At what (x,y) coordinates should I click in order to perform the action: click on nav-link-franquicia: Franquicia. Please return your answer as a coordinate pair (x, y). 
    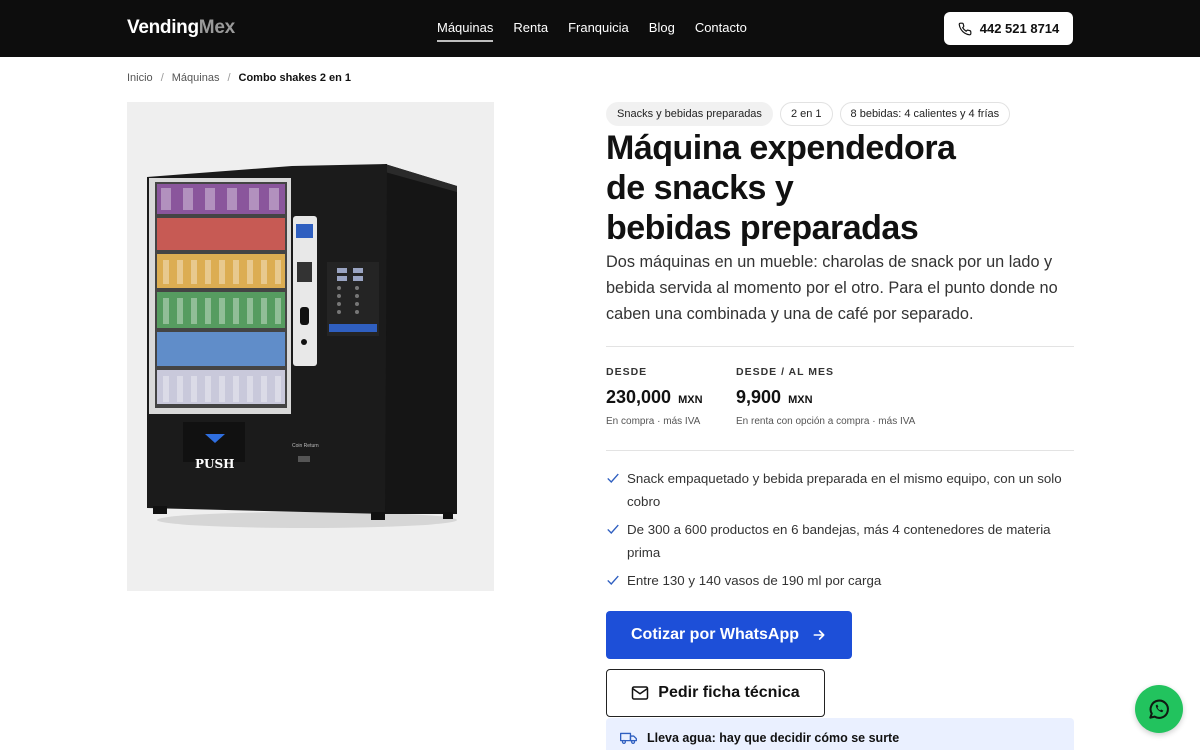
    Looking at the image, I should click on (598, 31).